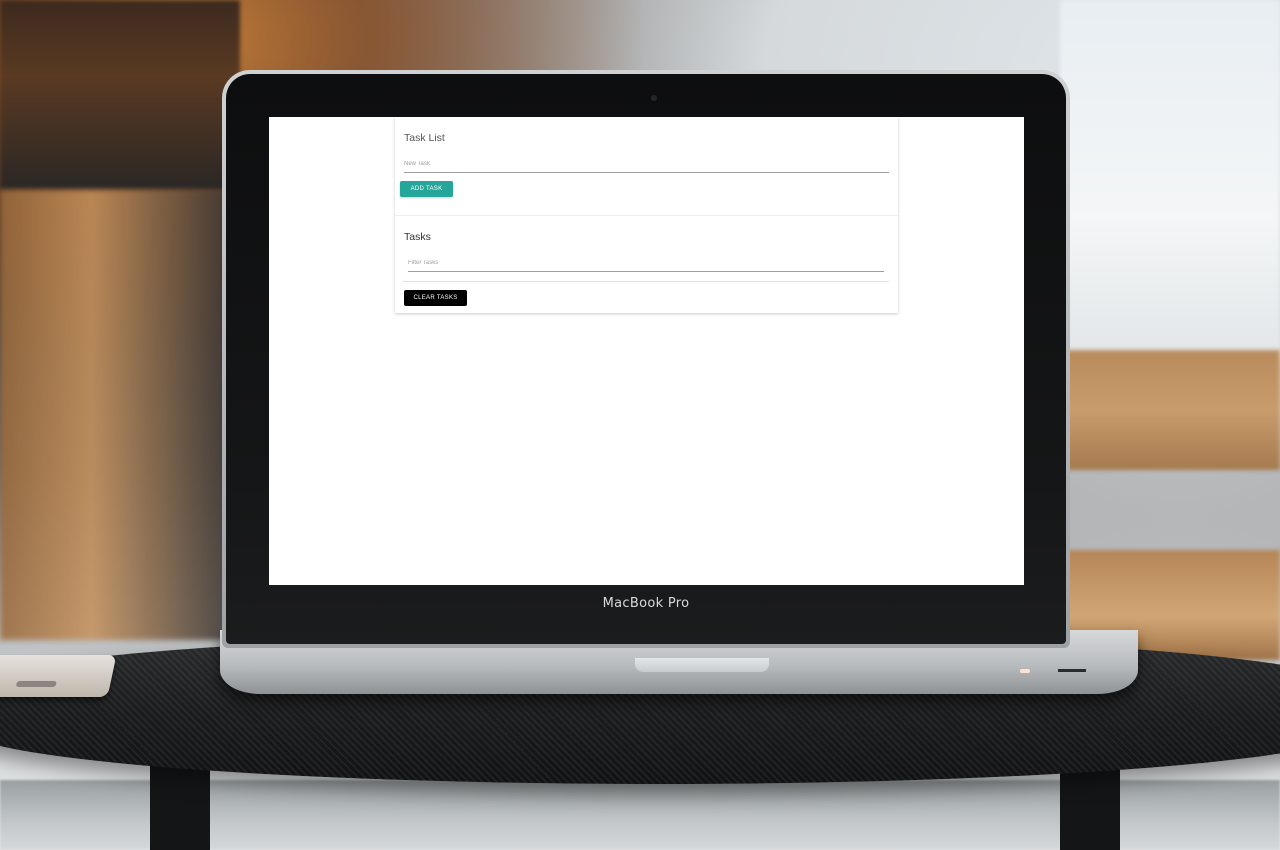 The image size is (1280, 850). Describe the element at coordinates (426, 189) in the screenshot. I see `add-task-button: ADD TASK` at that location.